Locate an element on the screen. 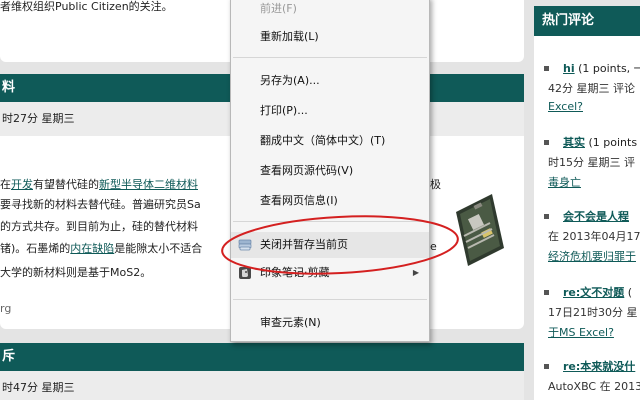 Image resolution: width=640 pixels, height=400 pixels. article-meta: 时47分 星期三 is located at coordinates (262, 385).